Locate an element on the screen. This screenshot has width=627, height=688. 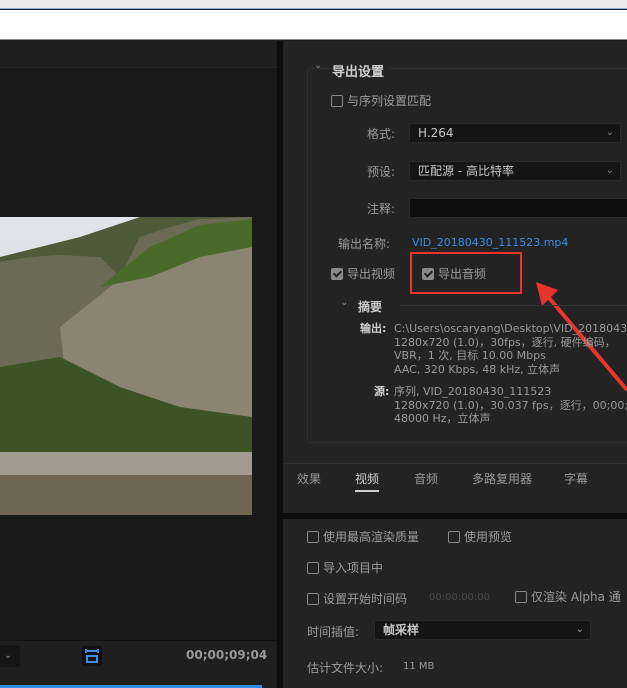
value: H.264 is located at coordinates (436, 133).